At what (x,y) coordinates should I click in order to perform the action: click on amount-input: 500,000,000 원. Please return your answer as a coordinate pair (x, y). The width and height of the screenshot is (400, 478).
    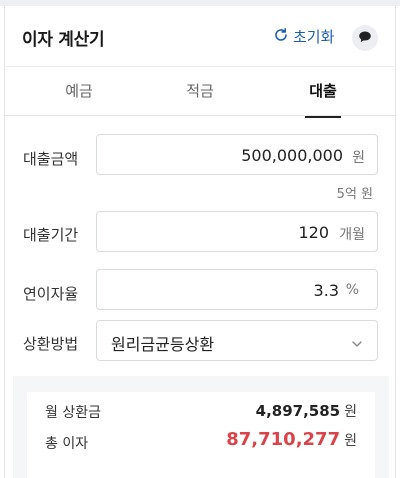
    Looking at the image, I should click on (237, 154).